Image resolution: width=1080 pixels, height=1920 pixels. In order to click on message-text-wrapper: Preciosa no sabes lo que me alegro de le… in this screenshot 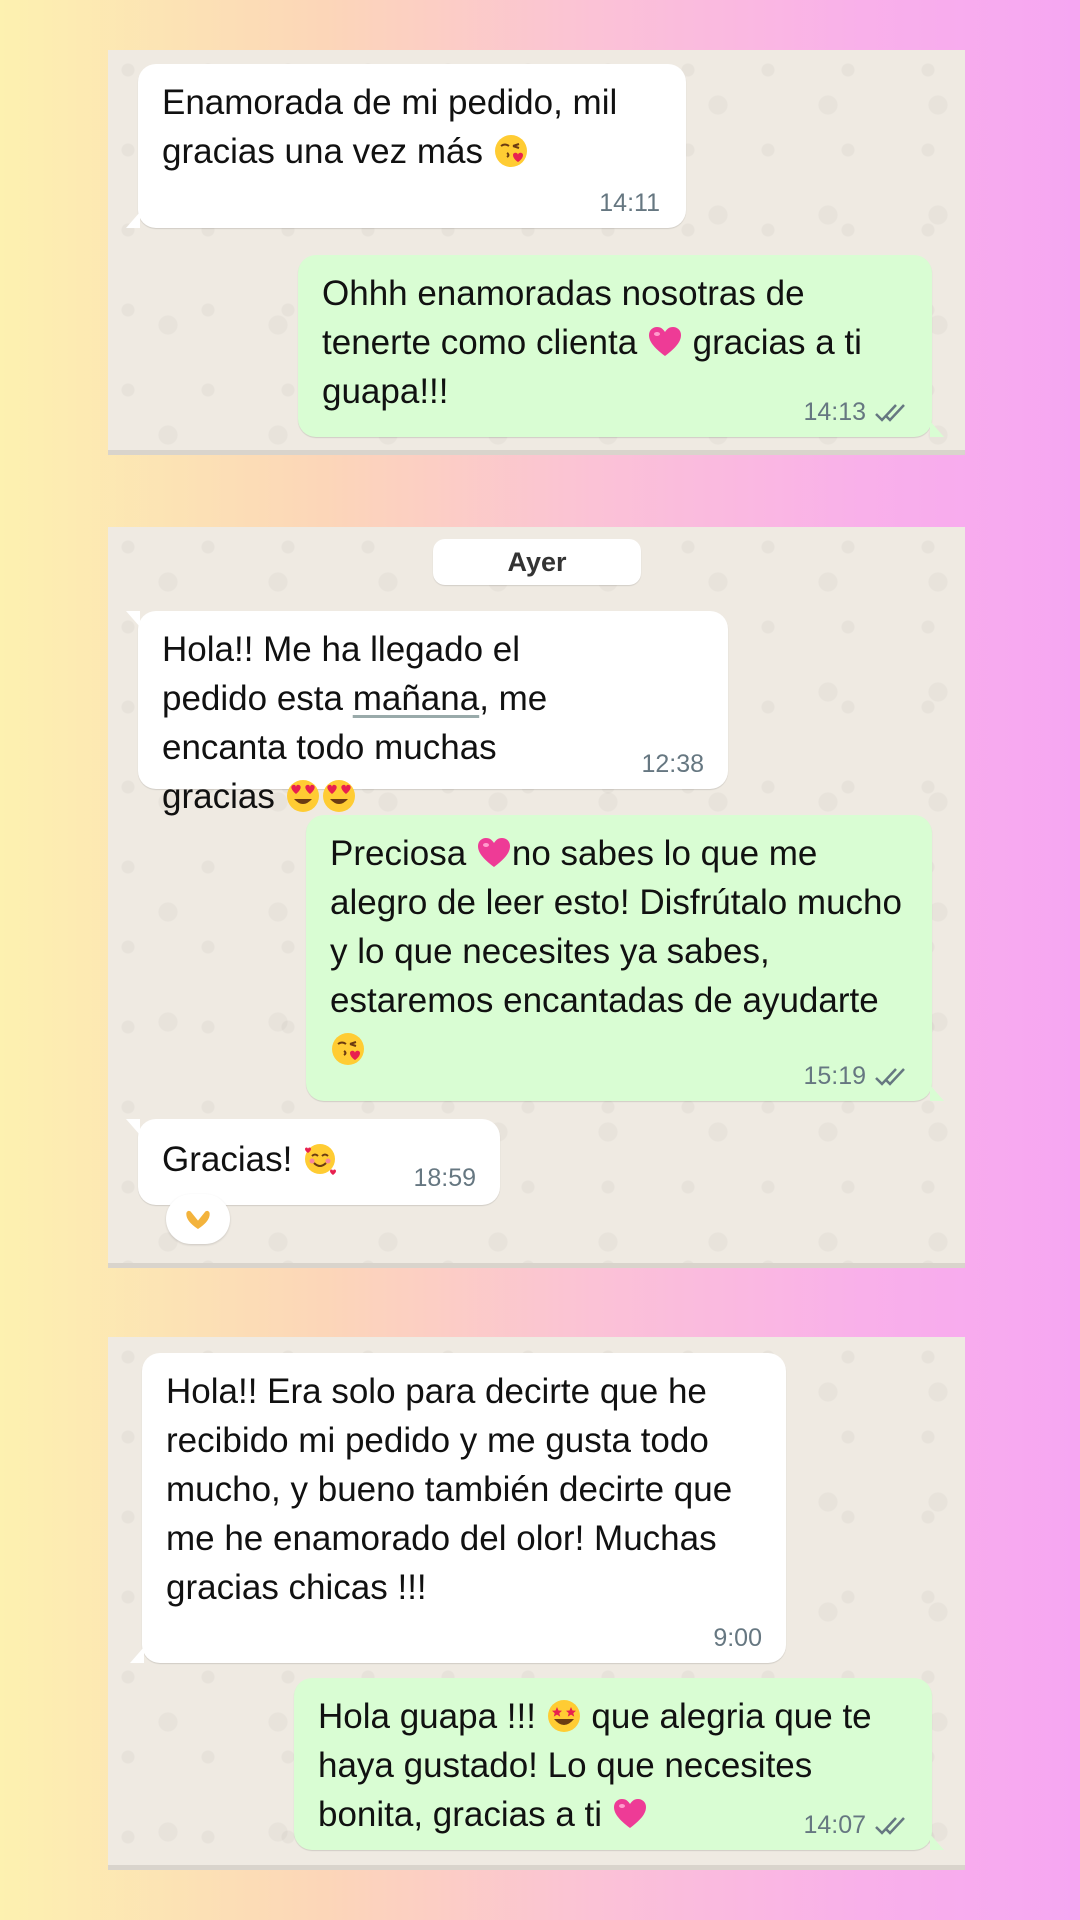, I will do `click(622, 951)`.